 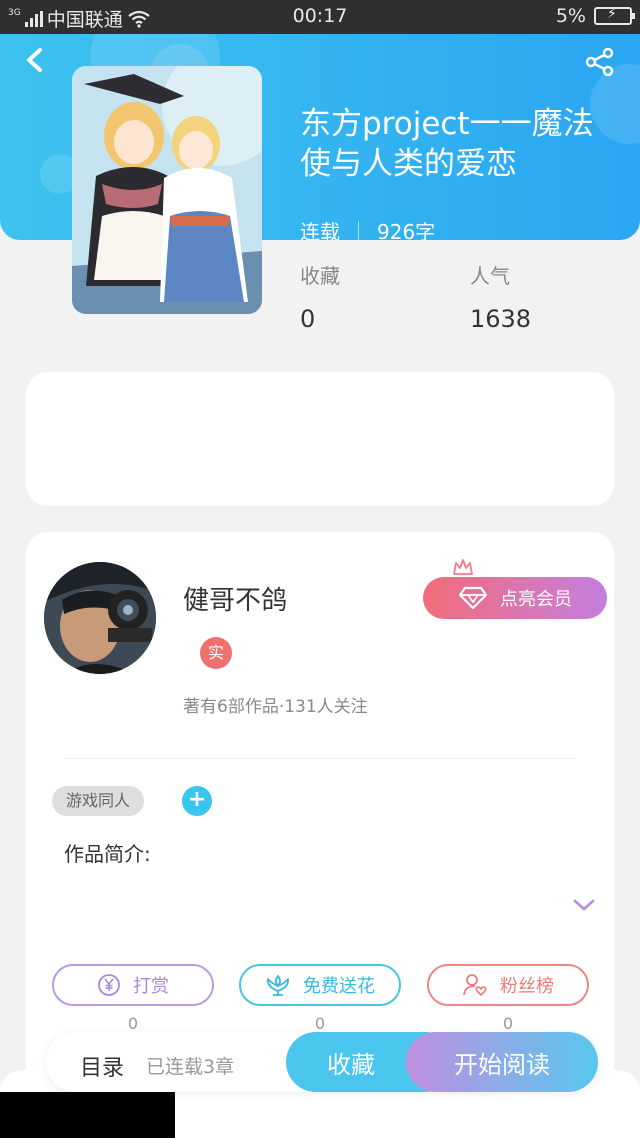 What do you see at coordinates (536, 599) in the screenshot?
I see `vip-label: 点亮会员` at bounding box center [536, 599].